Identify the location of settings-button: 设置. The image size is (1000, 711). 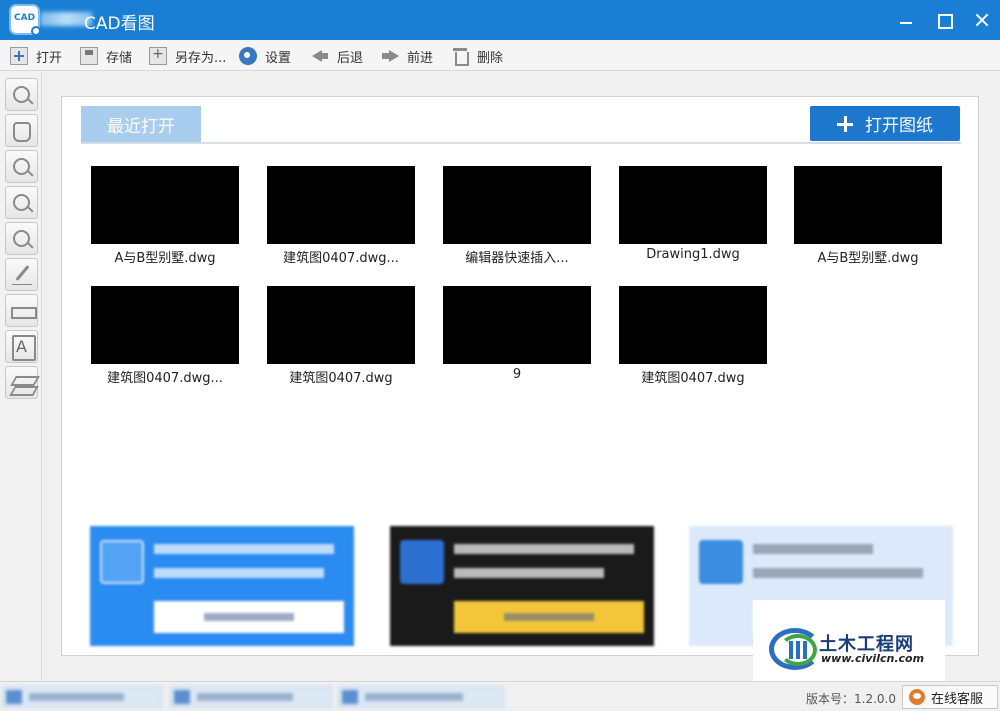
(265, 56).